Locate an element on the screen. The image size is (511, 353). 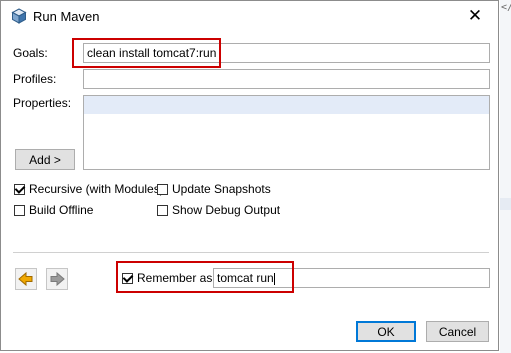
show-debug-output-option: Show Debug Output is located at coordinates (218, 210).